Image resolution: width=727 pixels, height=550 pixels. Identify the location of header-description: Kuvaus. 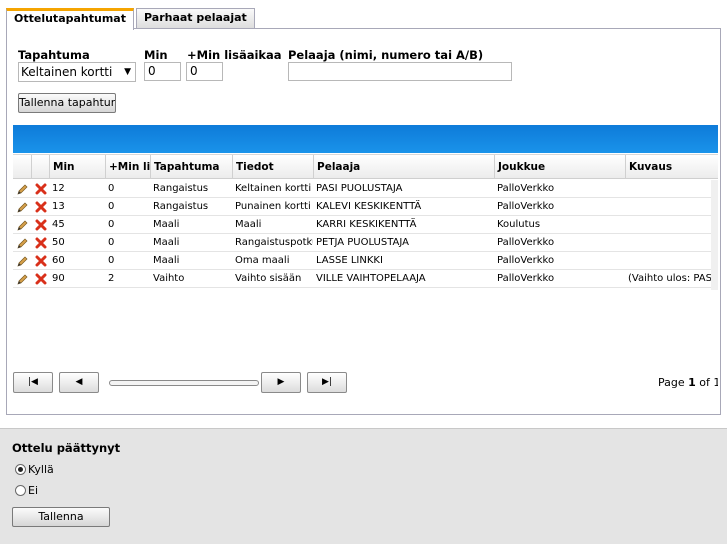
(671, 167).